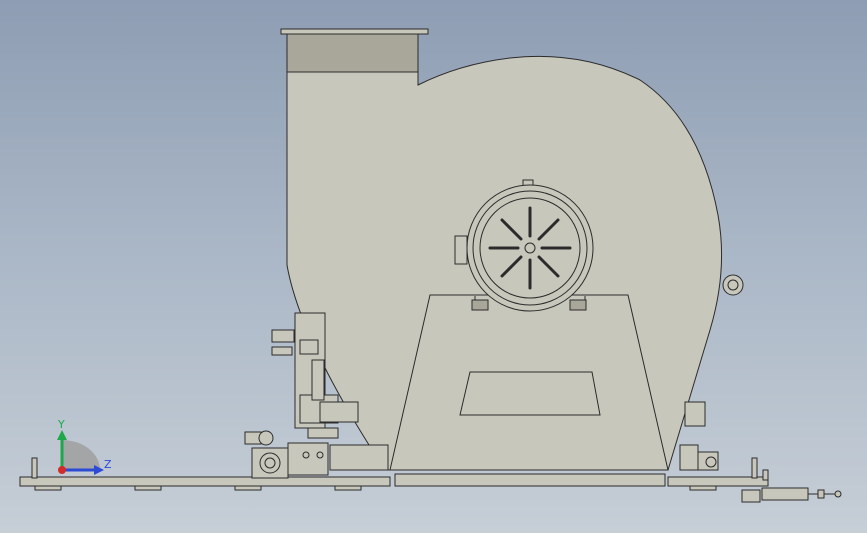 The height and width of the screenshot is (533, 867). Describe the element at coordinates (791, 495) in the screenshot. I see `linear-actuator` at that location.